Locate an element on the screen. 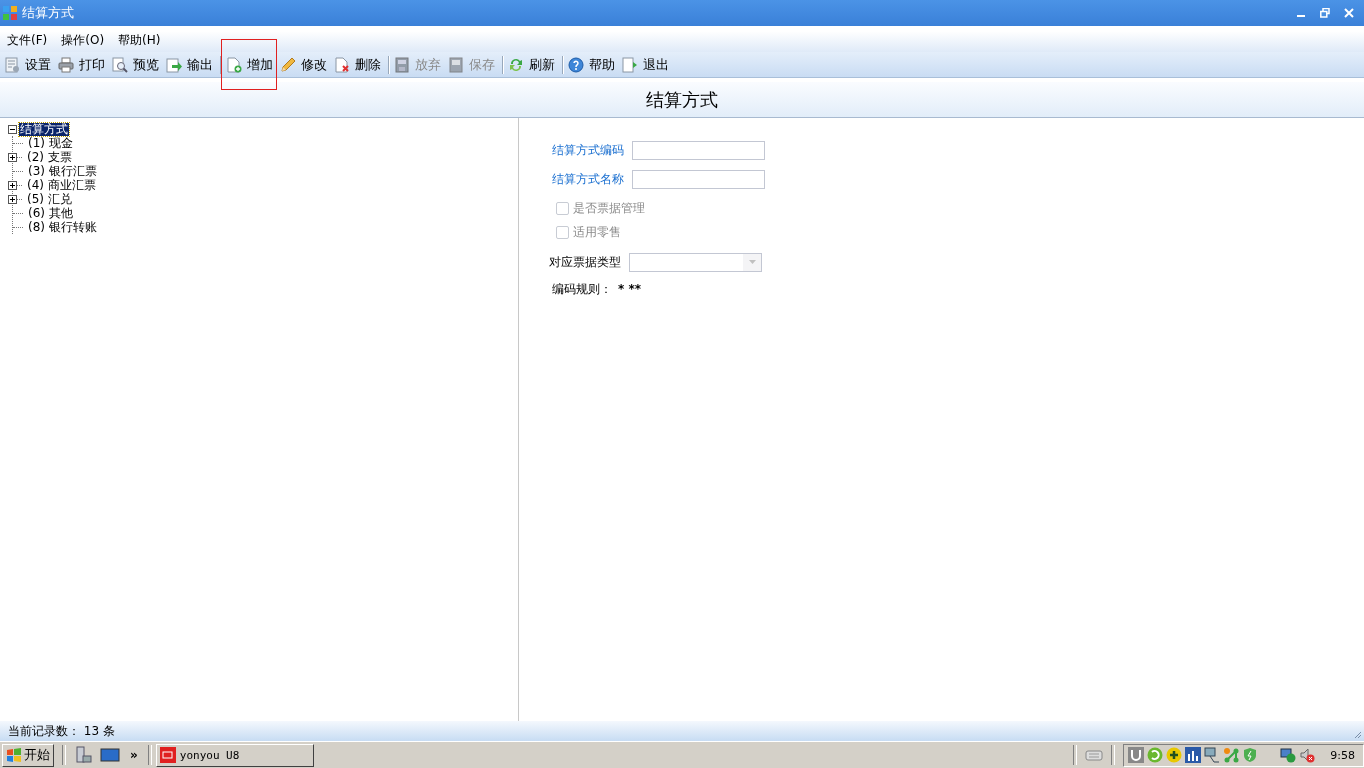  printer-icon is located at coordinates (66, 64).